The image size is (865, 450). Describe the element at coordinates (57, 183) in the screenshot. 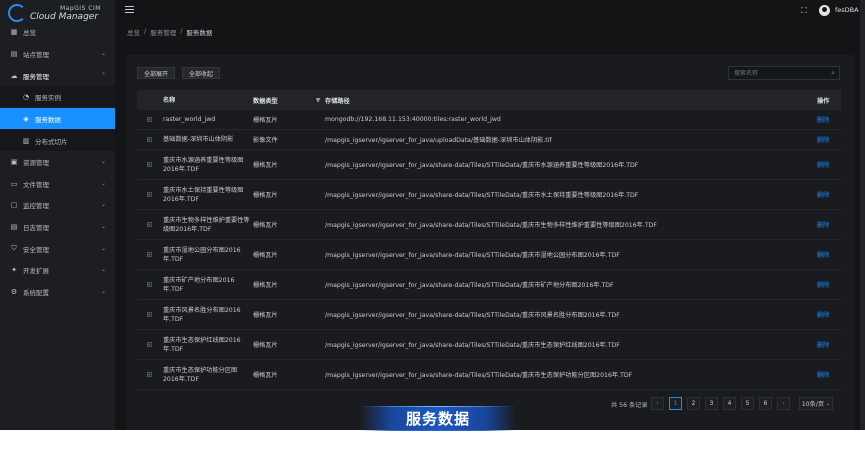

I see `sidebar-item: ▭ 文件管理 ⌄` at that location.